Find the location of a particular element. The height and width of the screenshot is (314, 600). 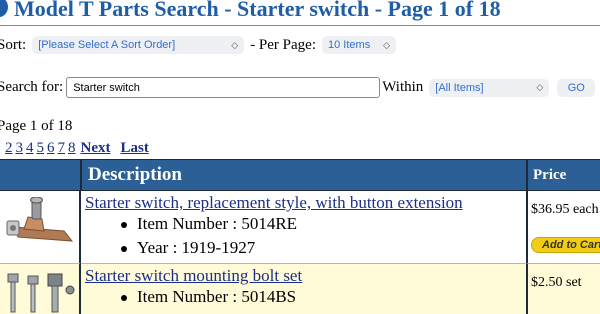

price-cell: $2.50 set is located at coordinates (563, 289).